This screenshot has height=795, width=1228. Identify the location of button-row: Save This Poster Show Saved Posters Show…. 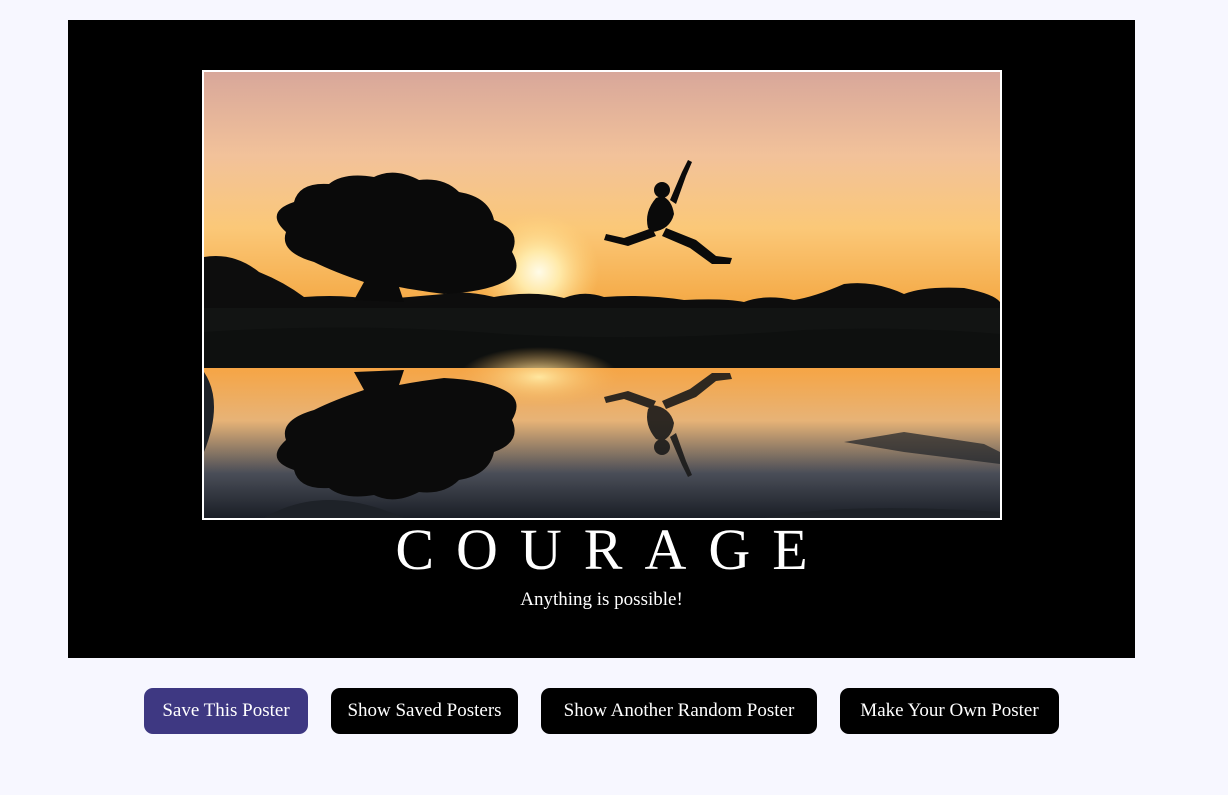
(614, 711).